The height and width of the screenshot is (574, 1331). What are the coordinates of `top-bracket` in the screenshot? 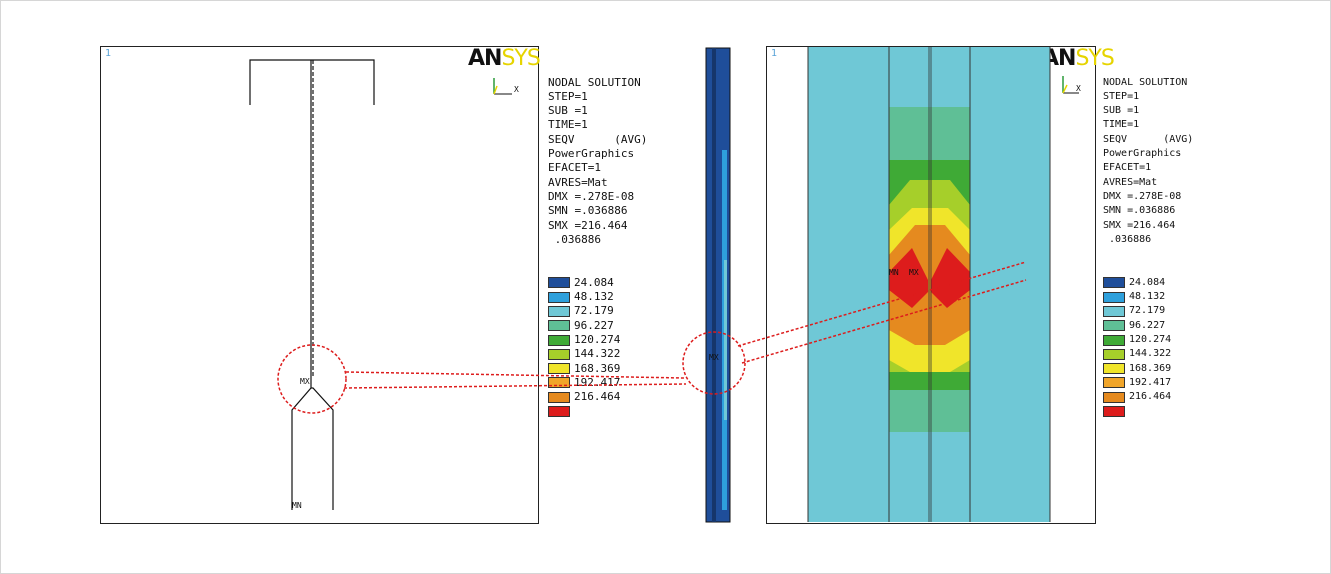 It's located at (312, 82).